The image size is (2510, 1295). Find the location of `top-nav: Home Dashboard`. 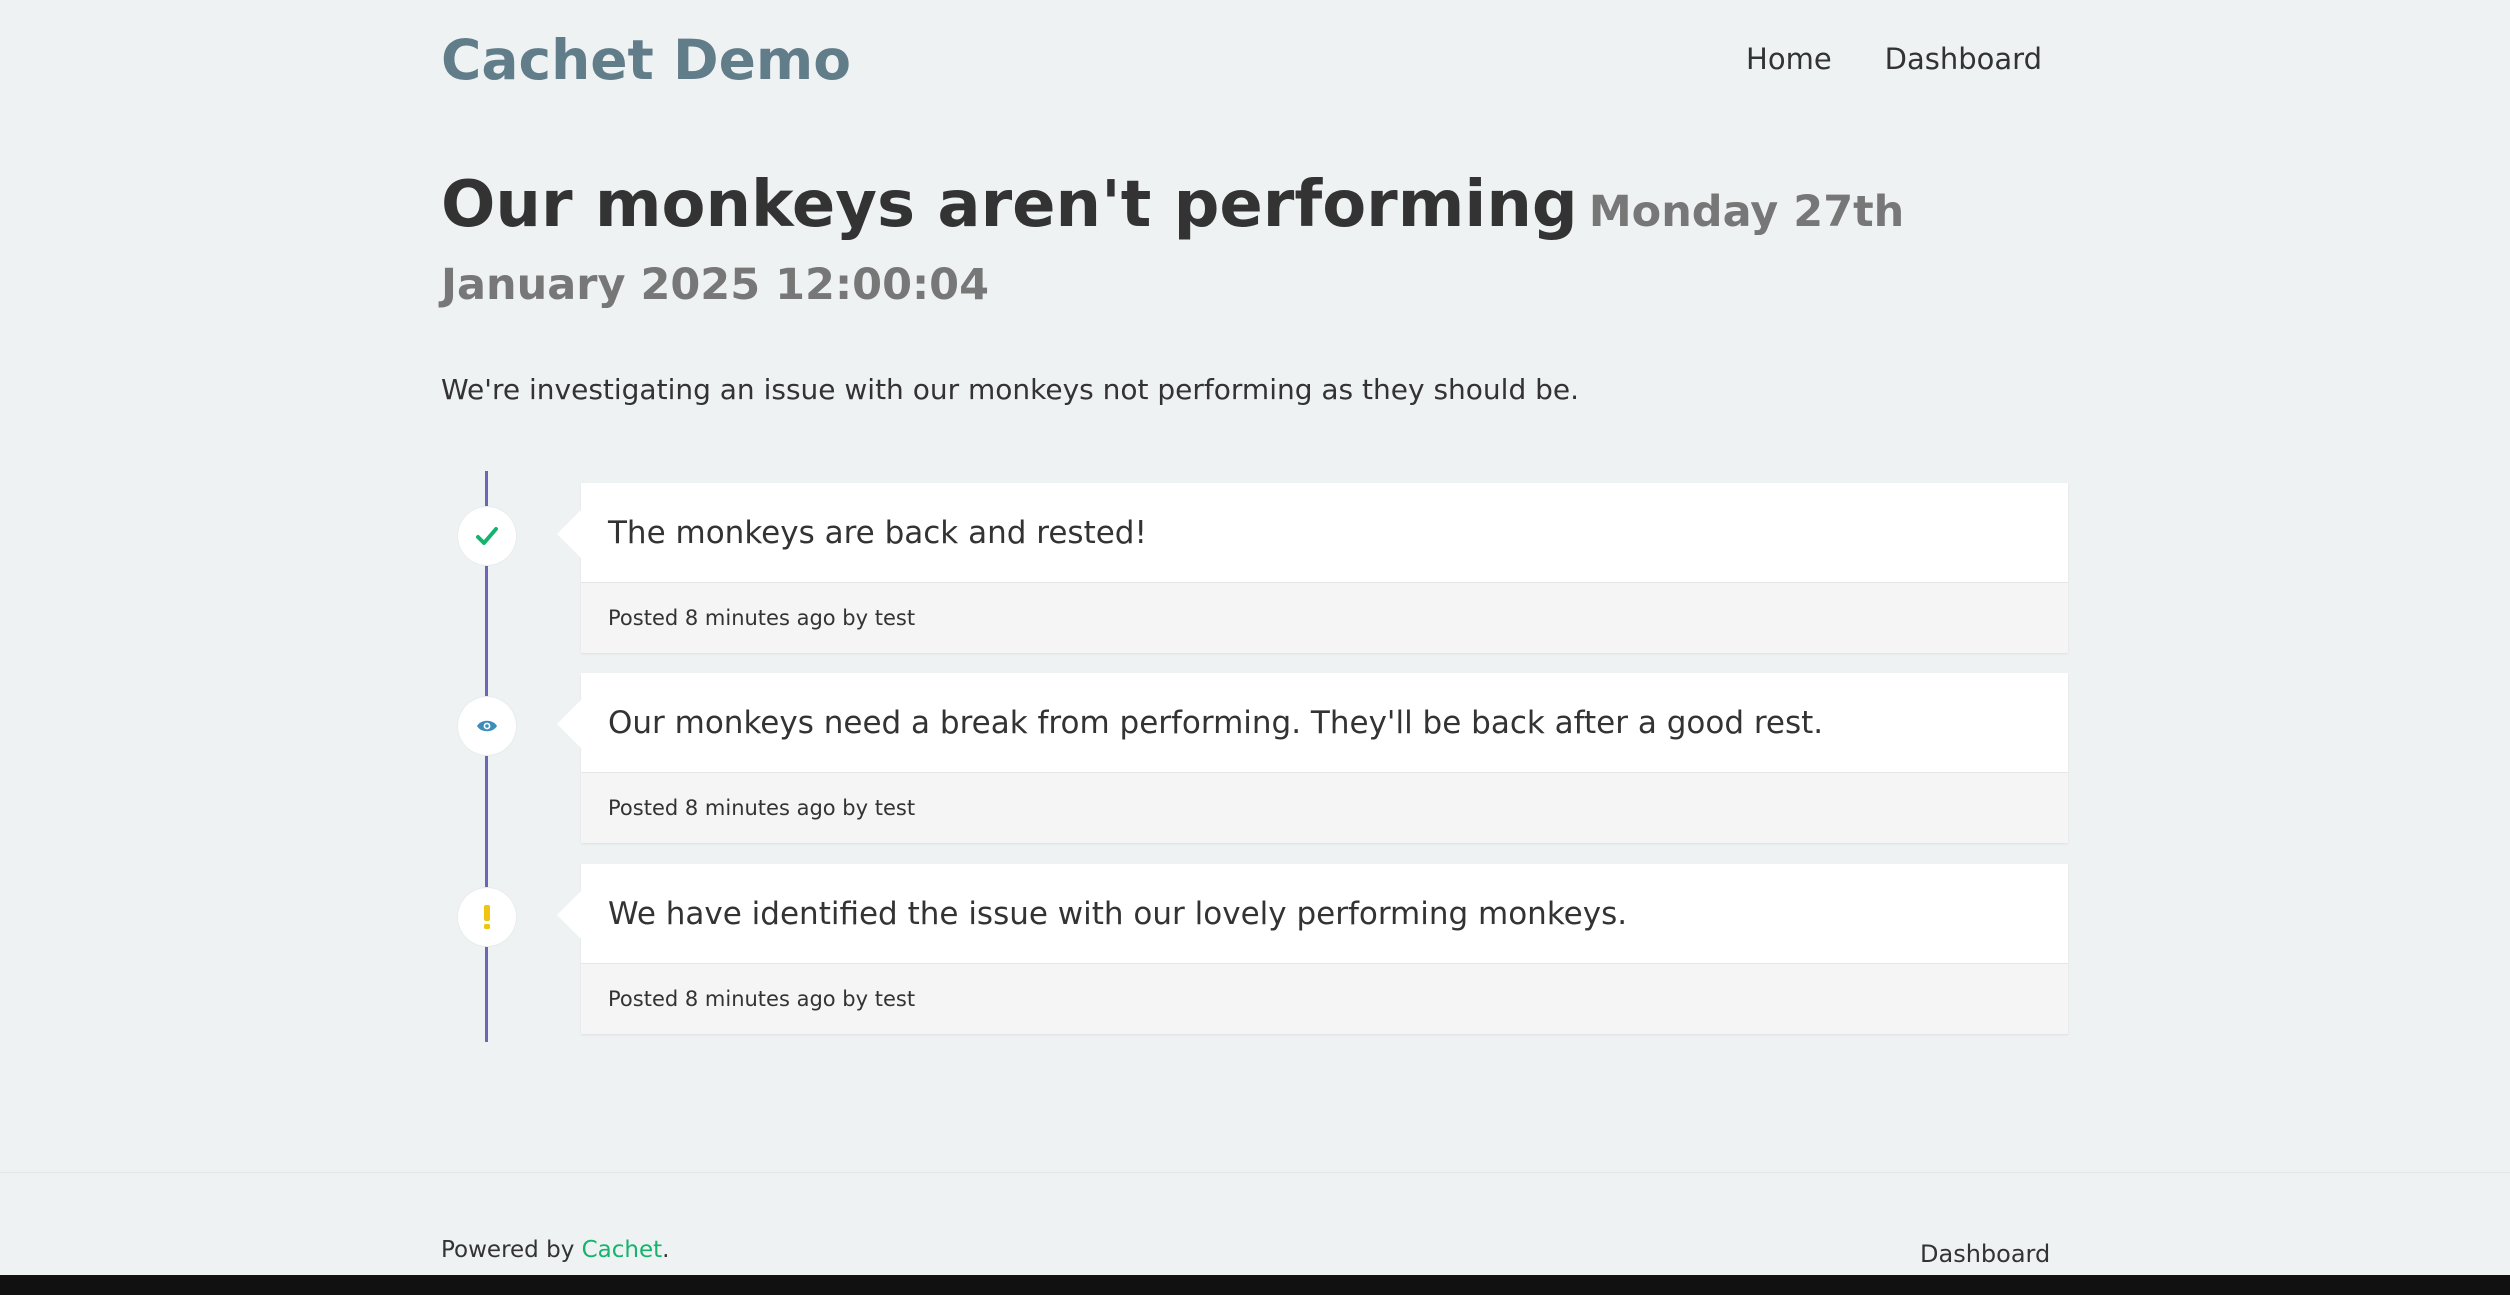

top-nav: Home Dashboard is located at coordinates (1894, 59).